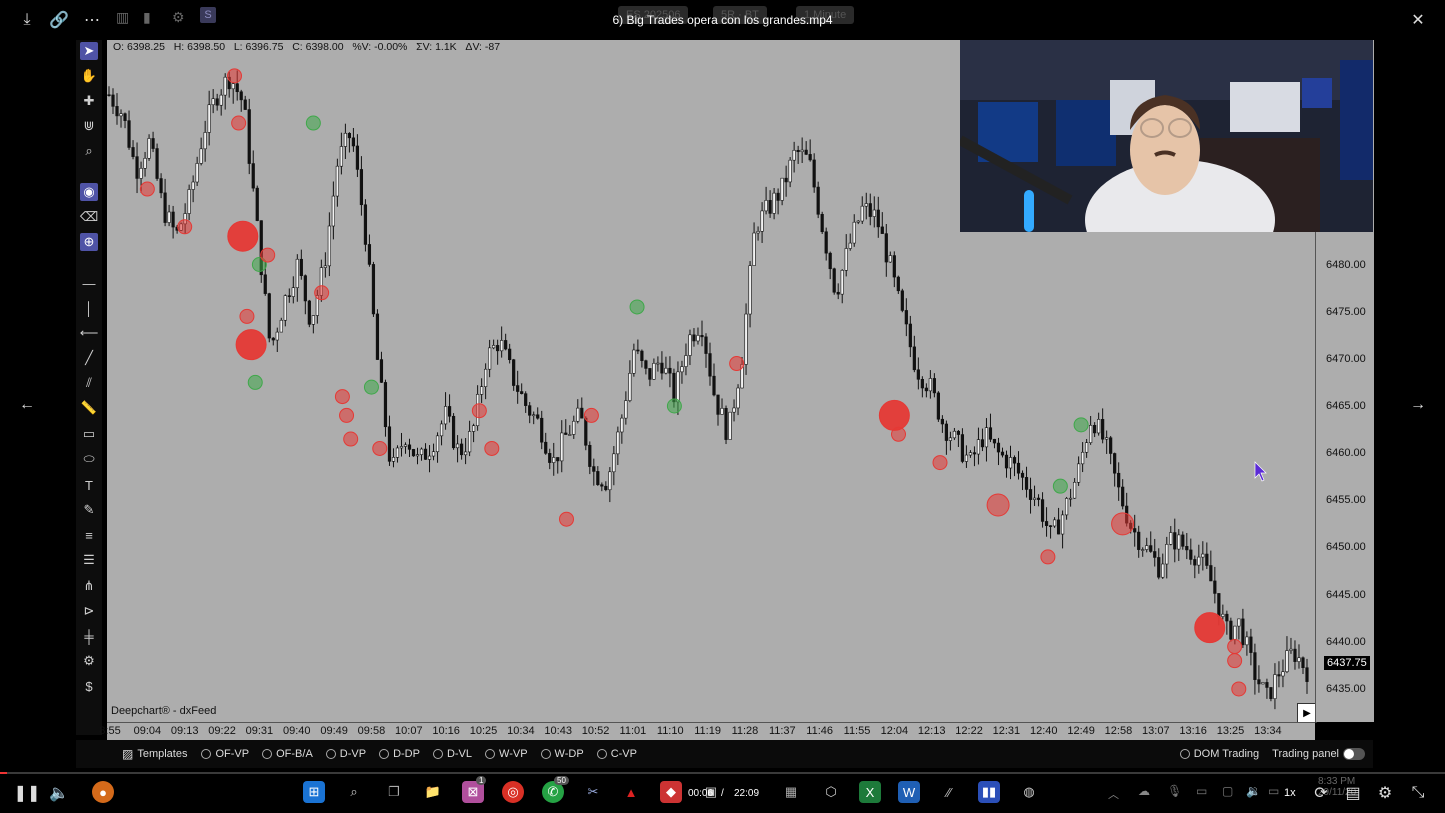  What do you see at coordinates (1385, 793) in the screenshot?
I see `settings-icon: ⚙` at bounding box center [1385, 793].